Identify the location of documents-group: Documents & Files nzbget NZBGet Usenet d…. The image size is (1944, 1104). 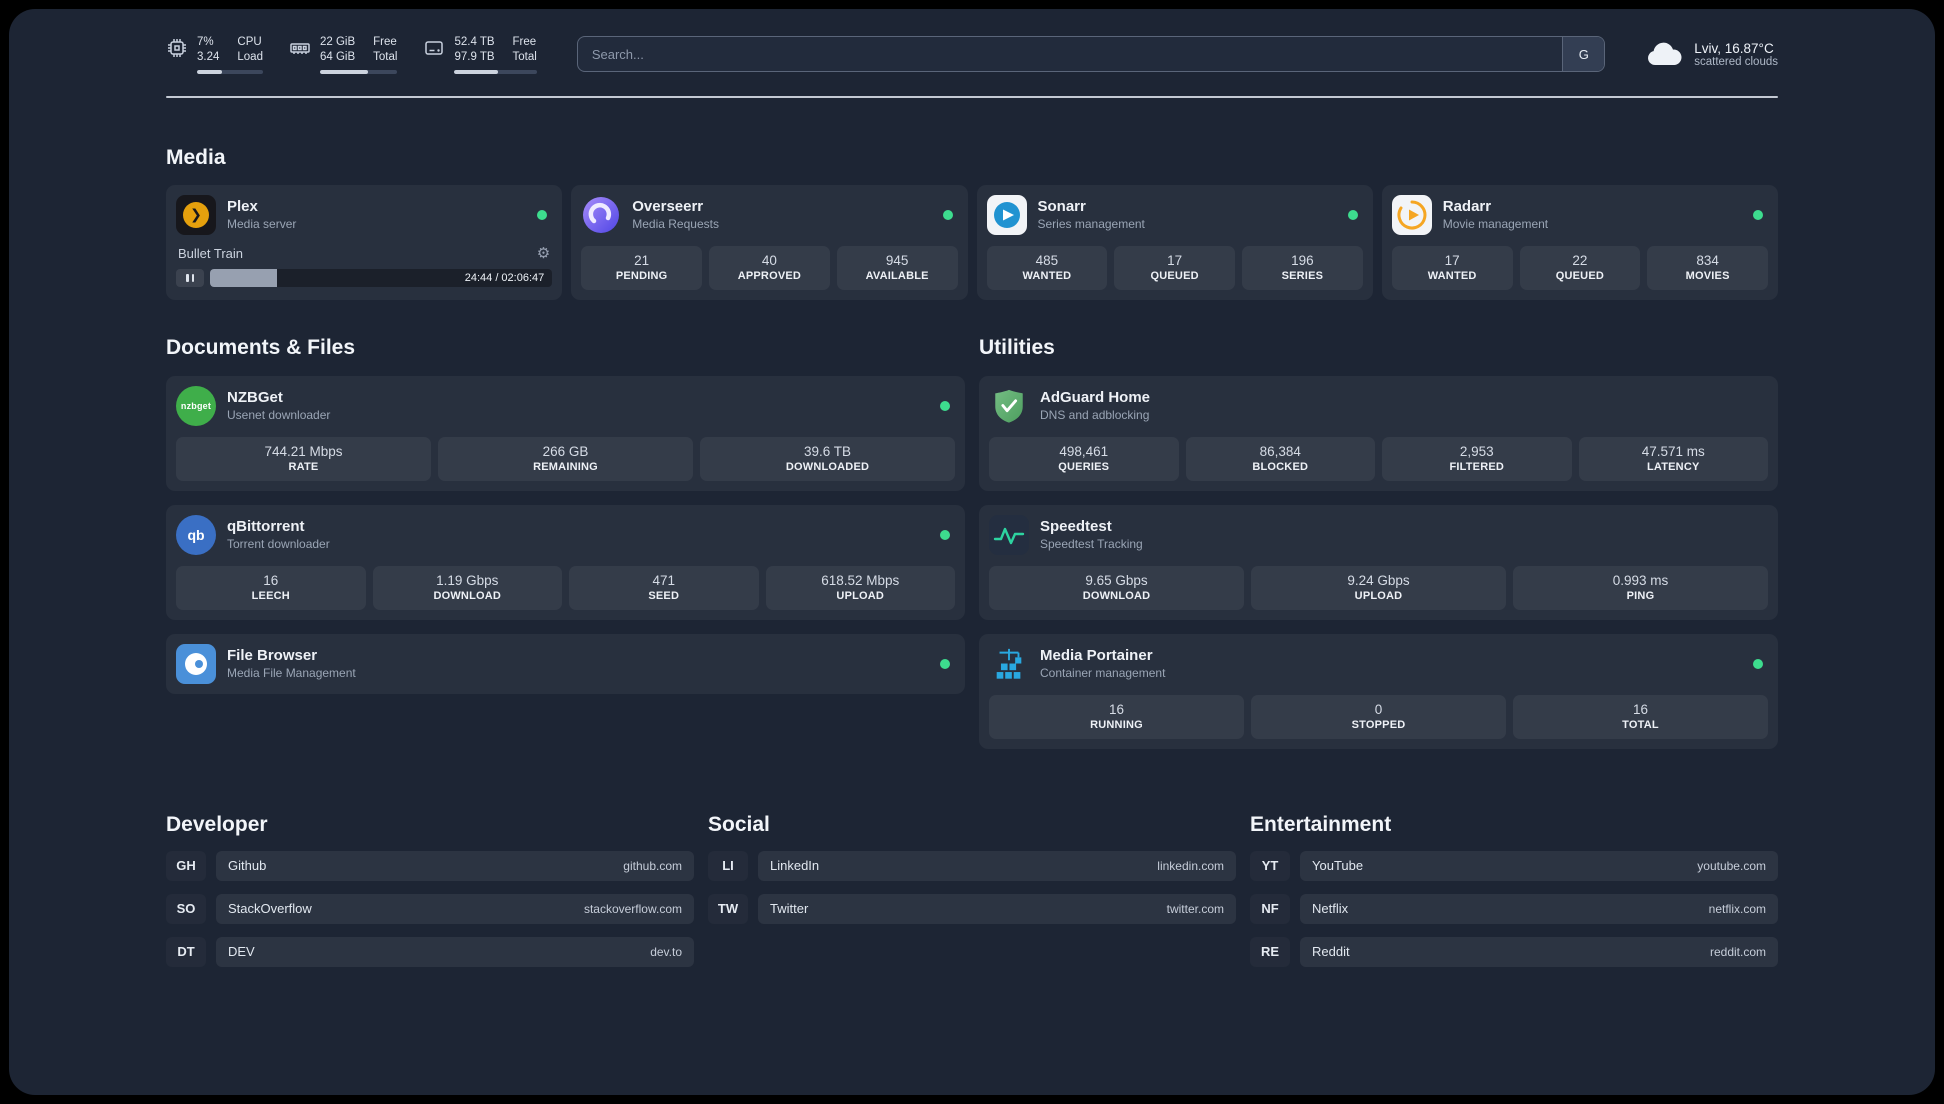
(565, 515).